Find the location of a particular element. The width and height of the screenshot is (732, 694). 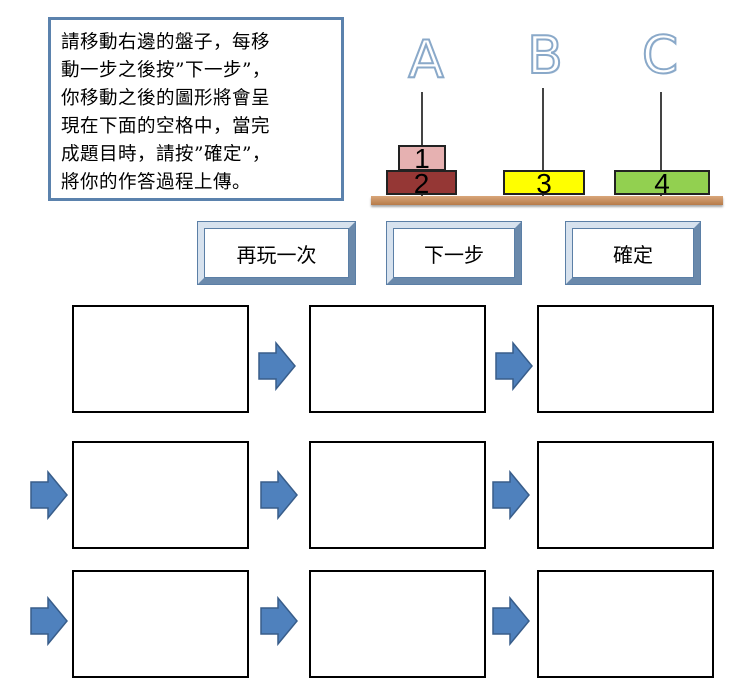

replay-button-label: 再玩一次 is located at coordinates (276, 253).